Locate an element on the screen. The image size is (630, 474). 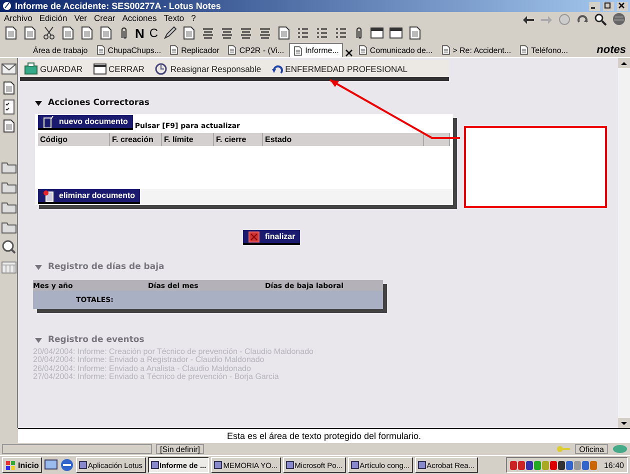
menu-item: Ver is located at coordinates (80, 18).